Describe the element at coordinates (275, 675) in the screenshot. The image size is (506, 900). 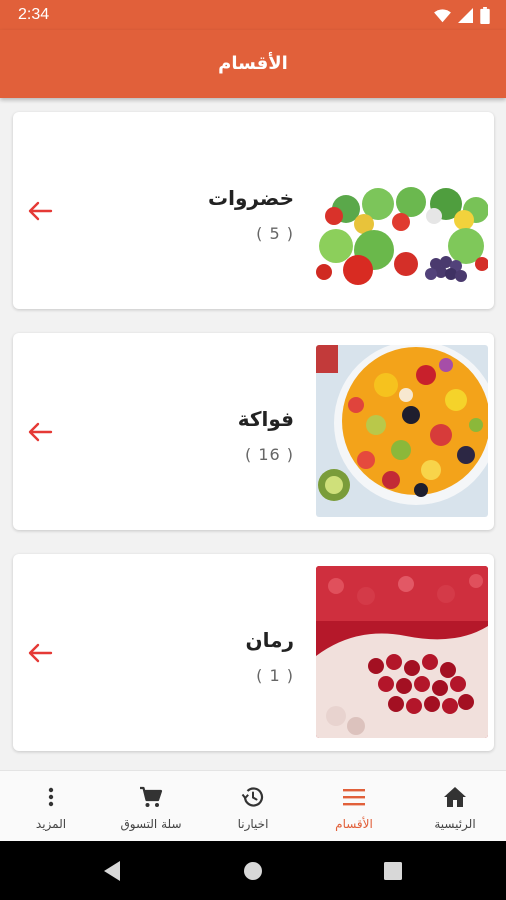
I see `category-count: ( 1 )` at that location.